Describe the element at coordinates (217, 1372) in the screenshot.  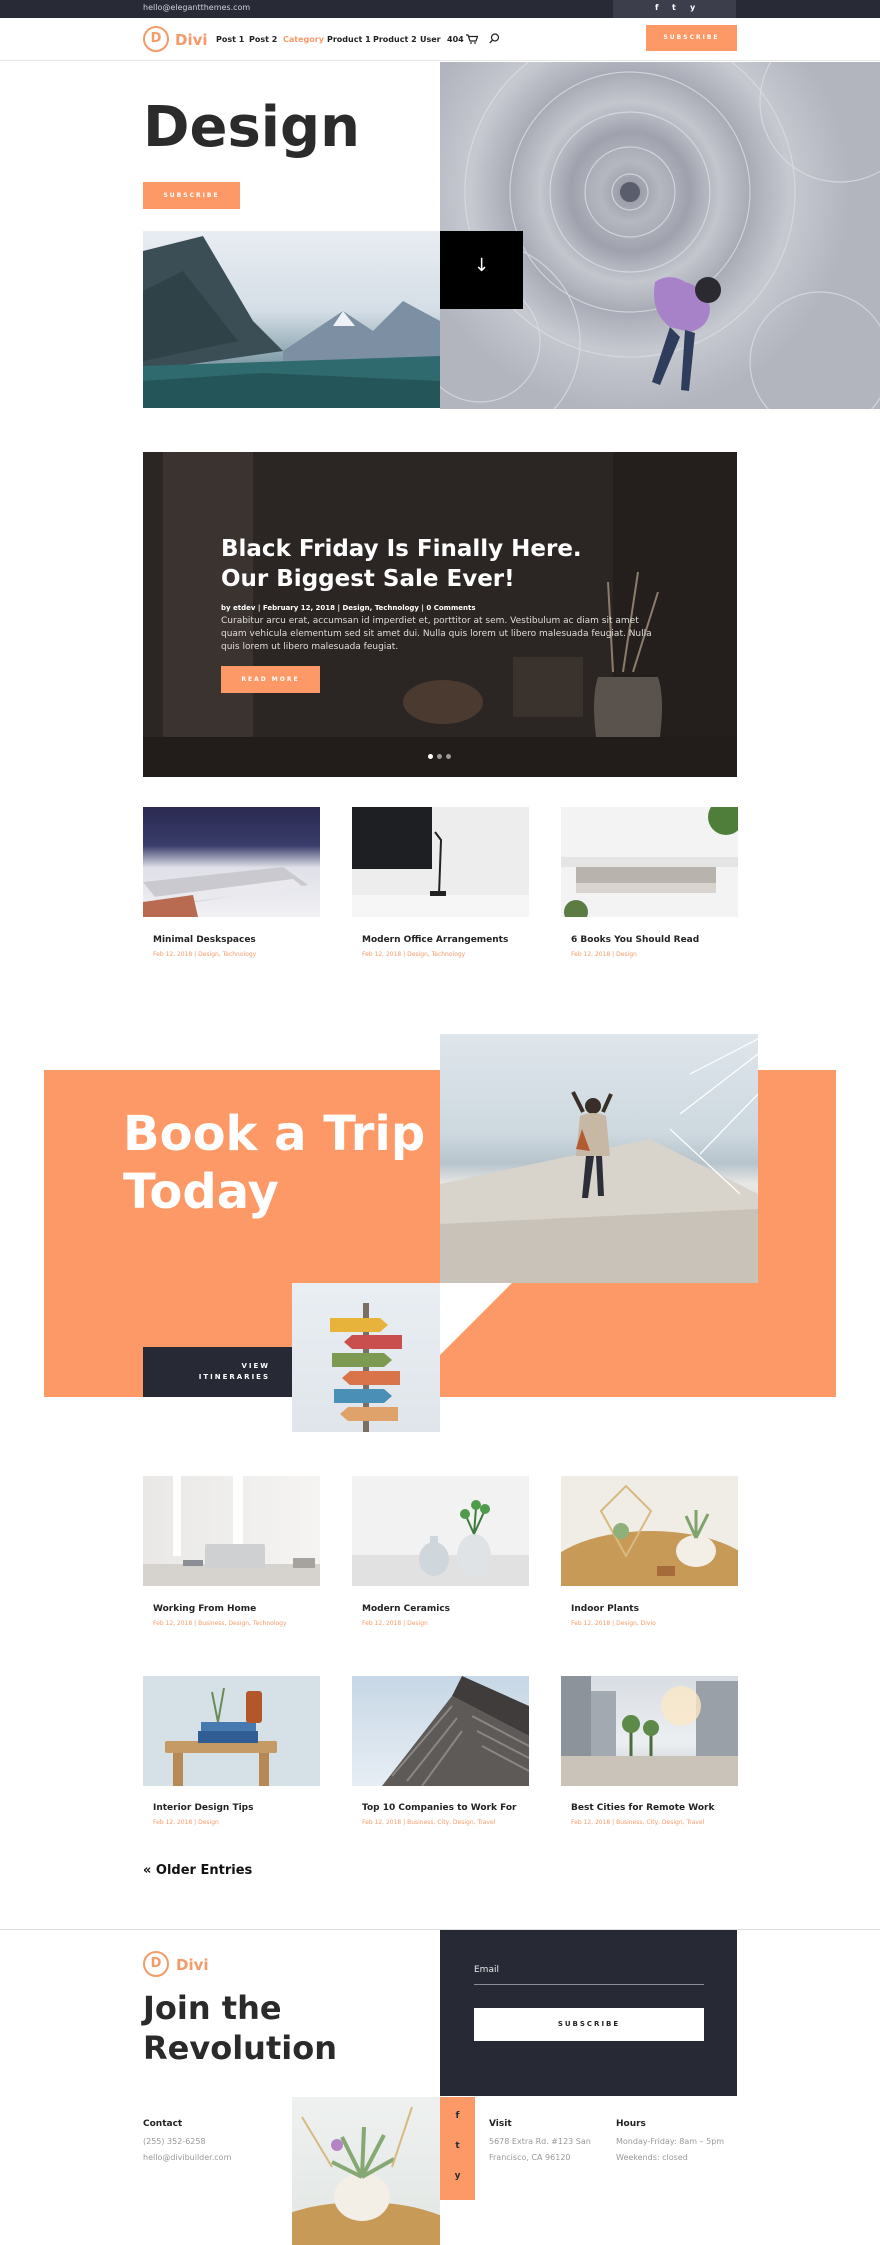
I see `view-itineraries-button: VIEW ITINERARIES` at that location.